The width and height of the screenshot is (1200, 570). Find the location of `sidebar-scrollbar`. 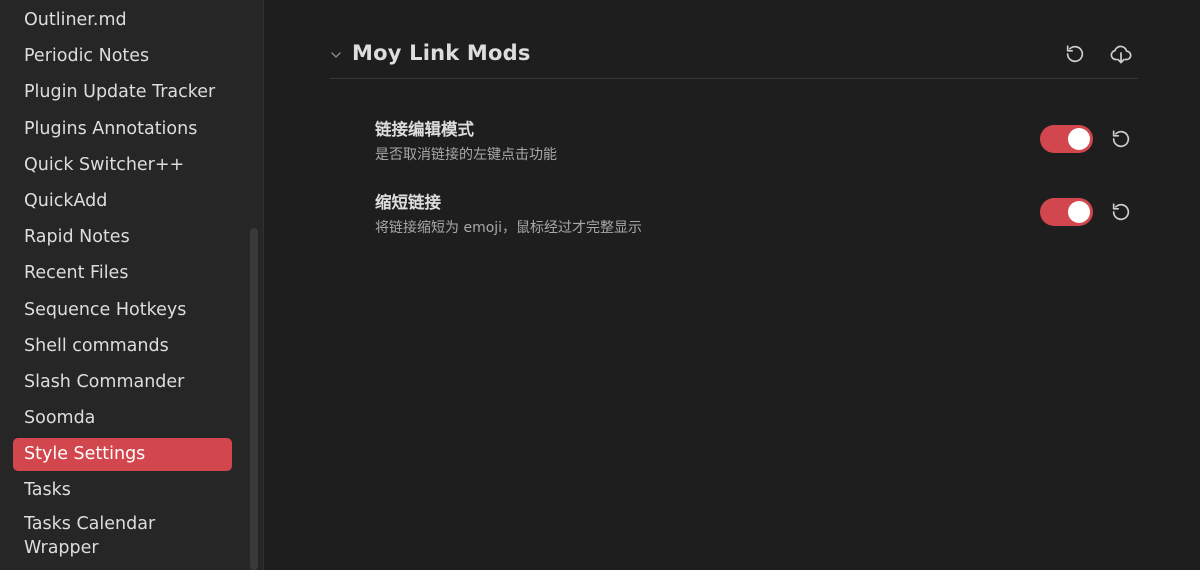

sidebar-scrollbar is located at coordinates (254, 399).